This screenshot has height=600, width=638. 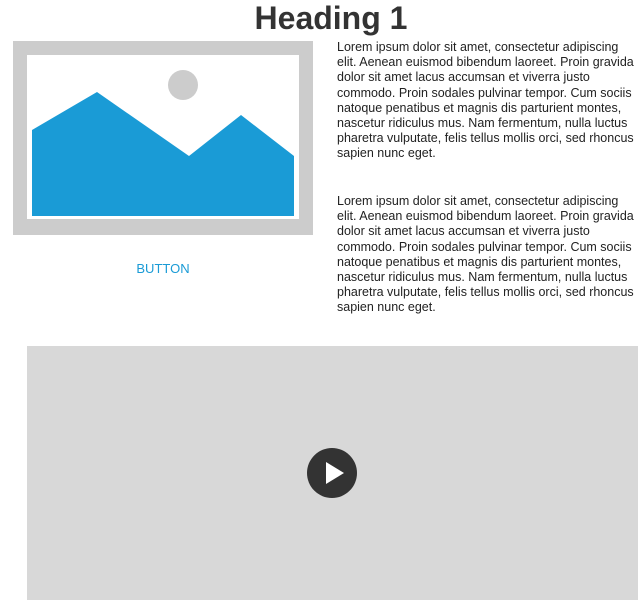 What do you see at coordinates (183, 85) in the screenshot?
I see `sun-shape` at bounding box center [183, 85].